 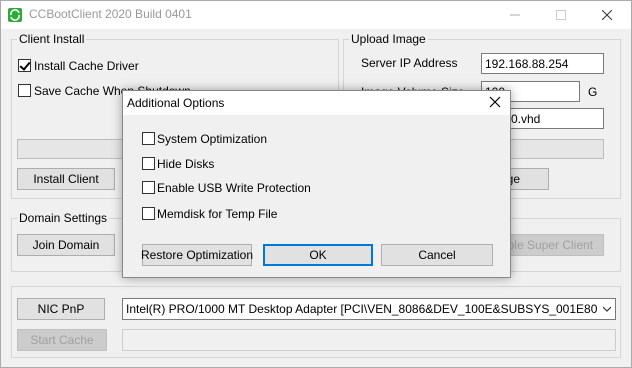 I want to click on maximize-button, so click(x=561, y=15).